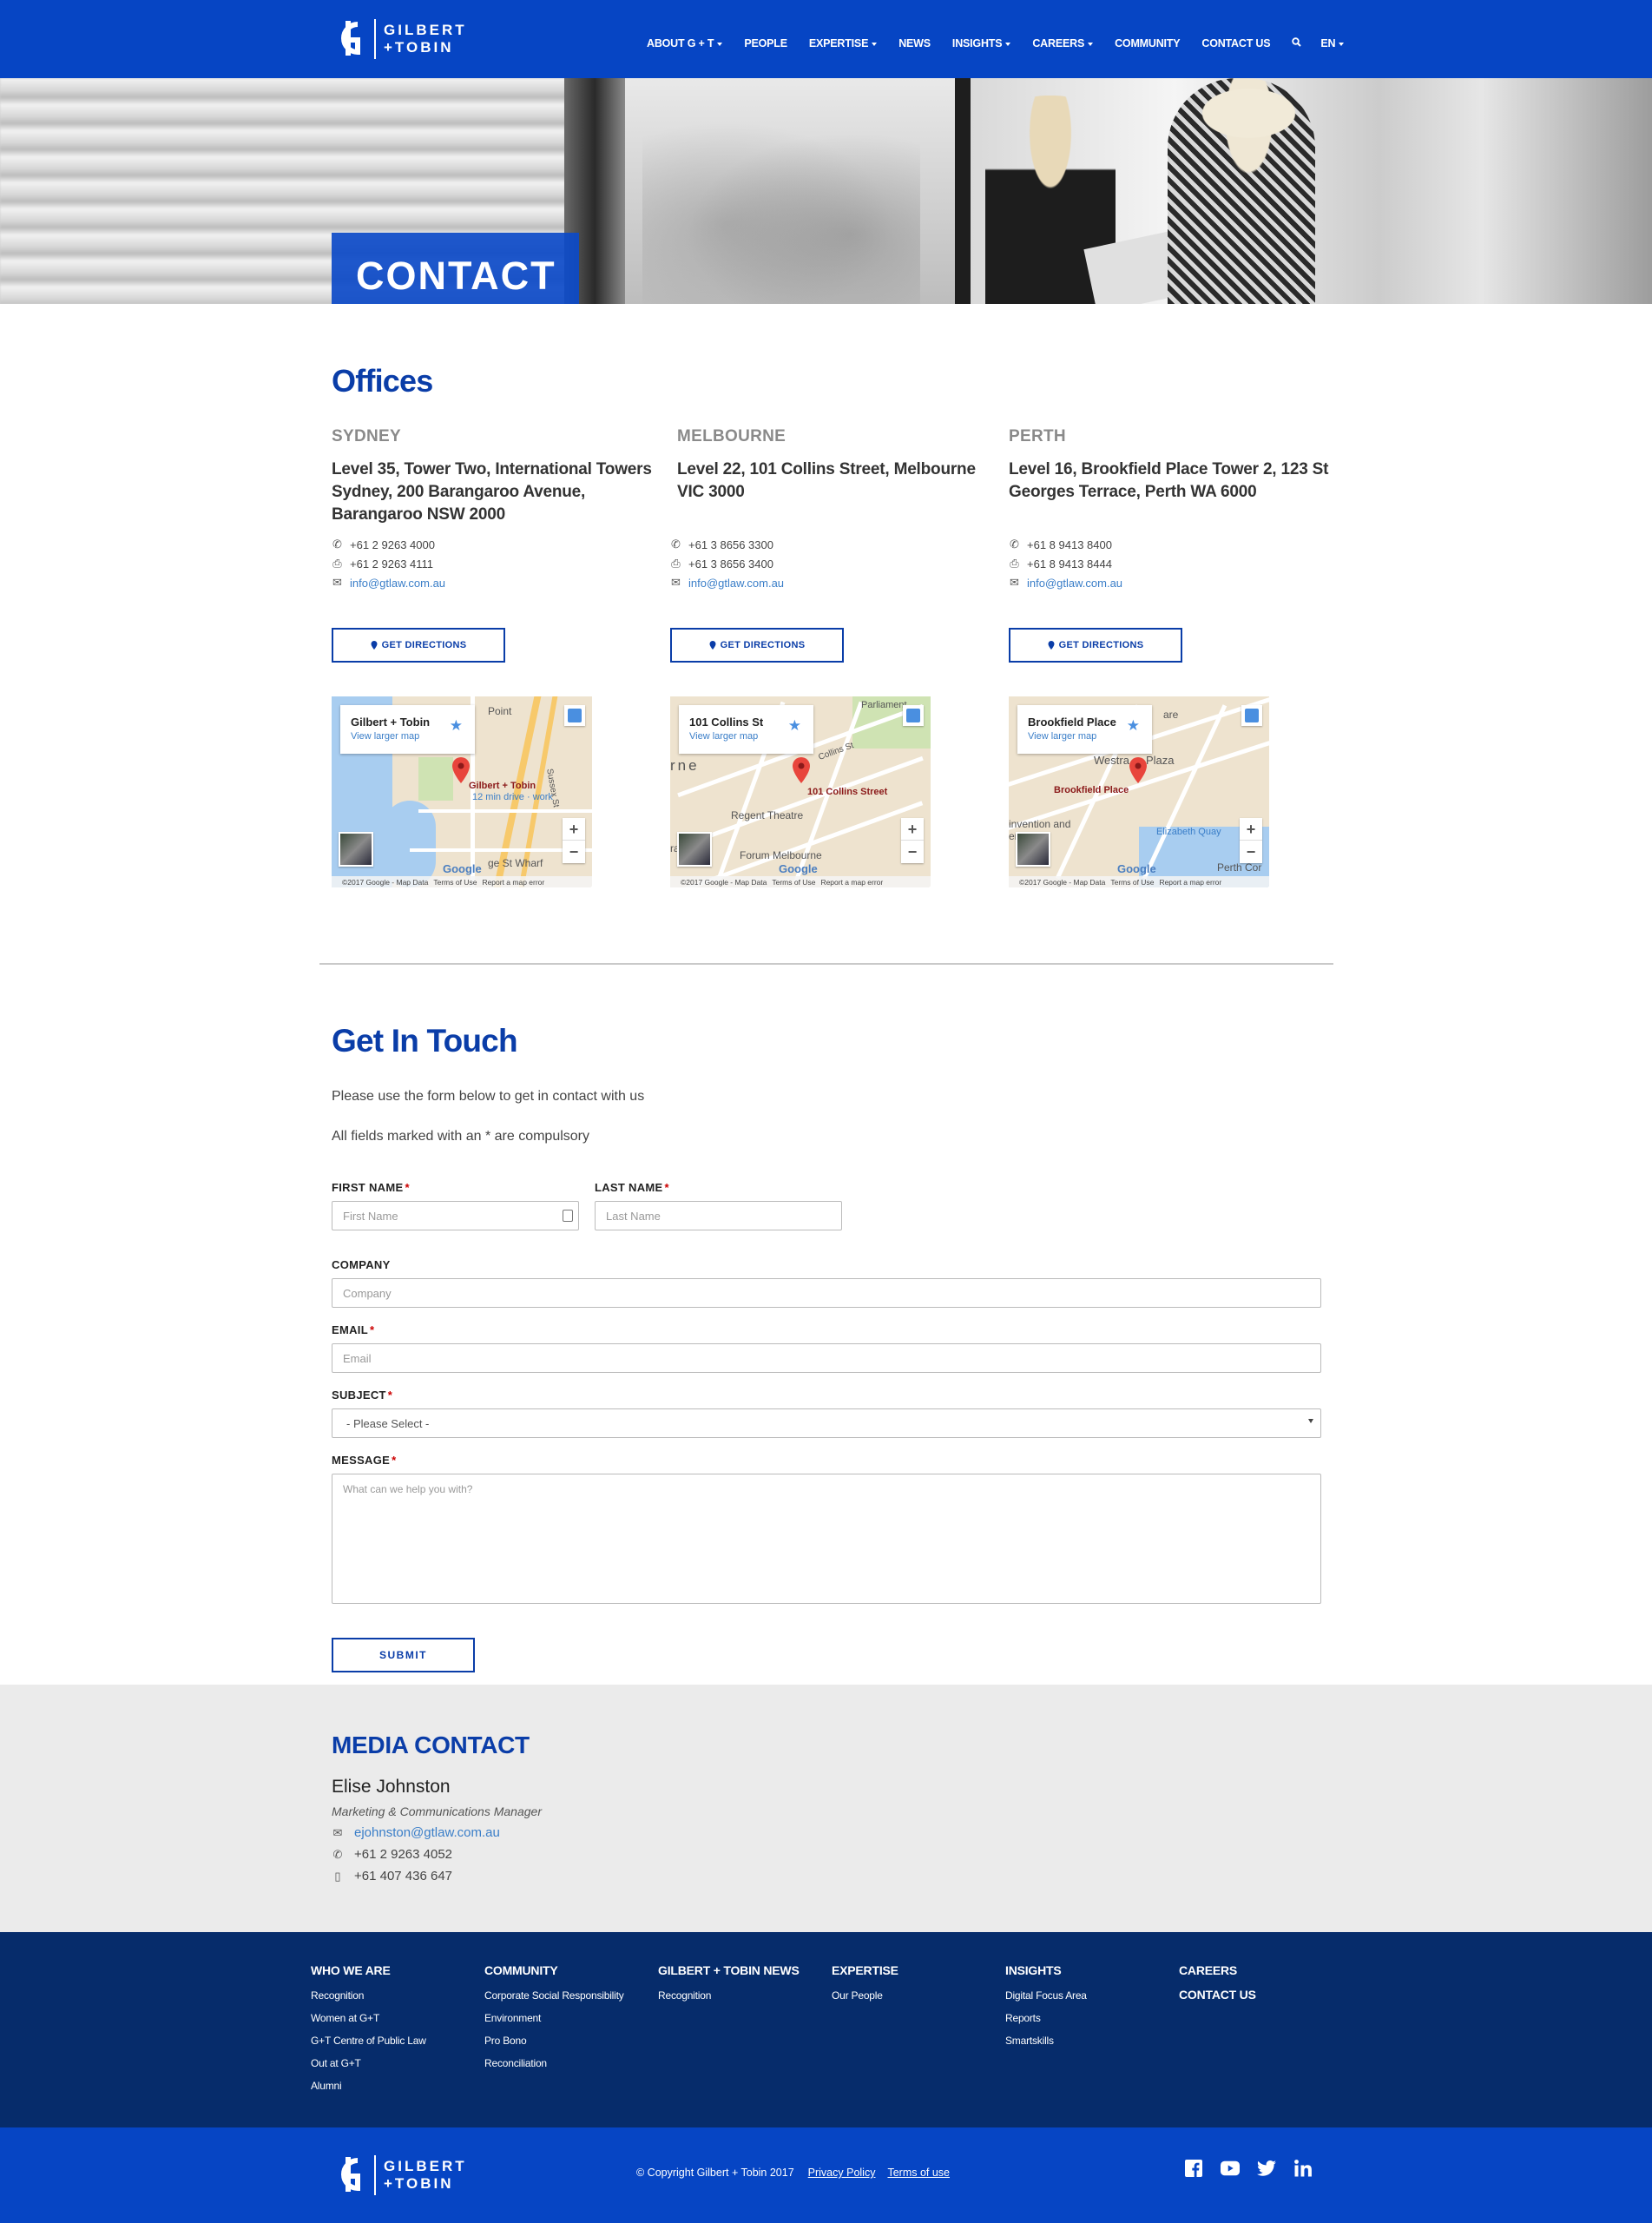 This screenshot has height=2223, width=1652. What do you see at coordinates (1217, 1970) in the screenshot?
I see `footer-col-heading: CAREERS` at bounding box center [1217, 1970].